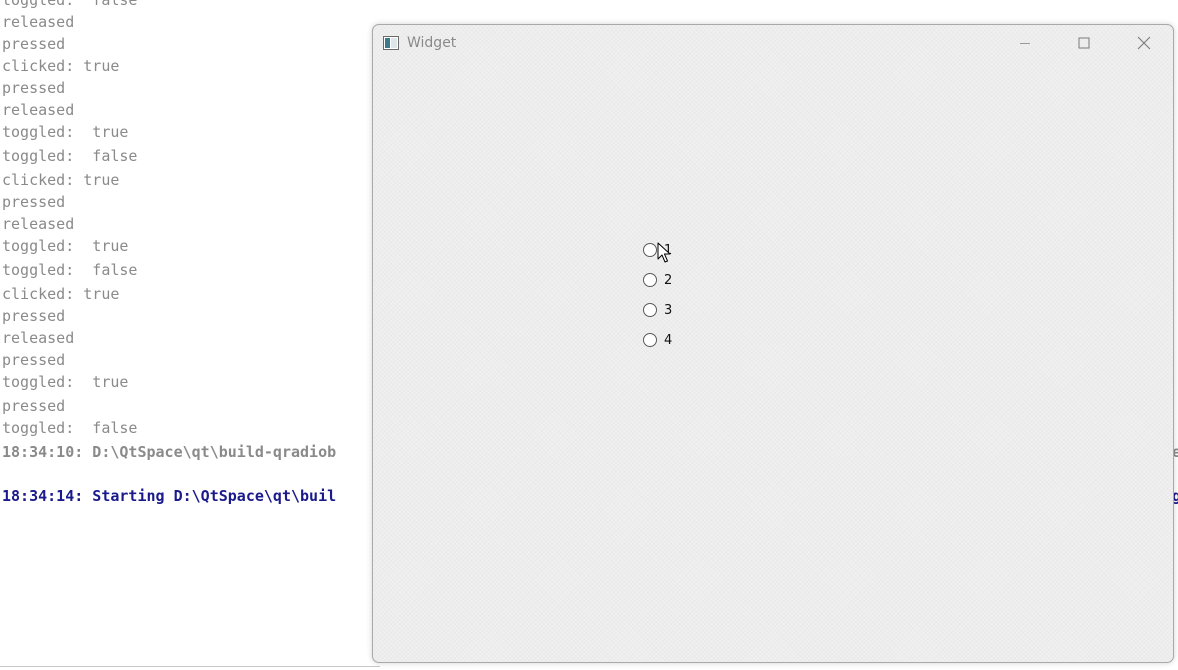  I want to click on console-status-line: 18:34:10: D:\QtSpace\qt\build-qradiob, so click(169, 452).